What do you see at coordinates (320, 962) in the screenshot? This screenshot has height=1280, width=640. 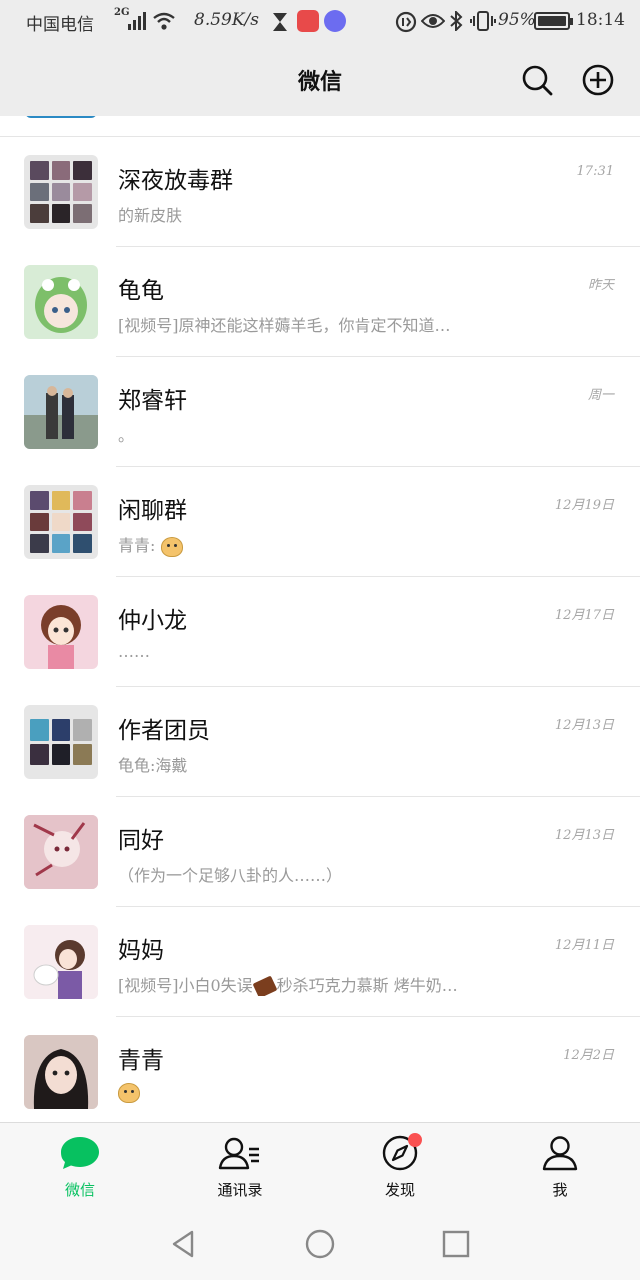 I see `chat-item: 妈妈 [视频号]小白0失误 秒杀巧克力慕斯 烤牛奶… 12月11日` at bounding box center [320, 962].